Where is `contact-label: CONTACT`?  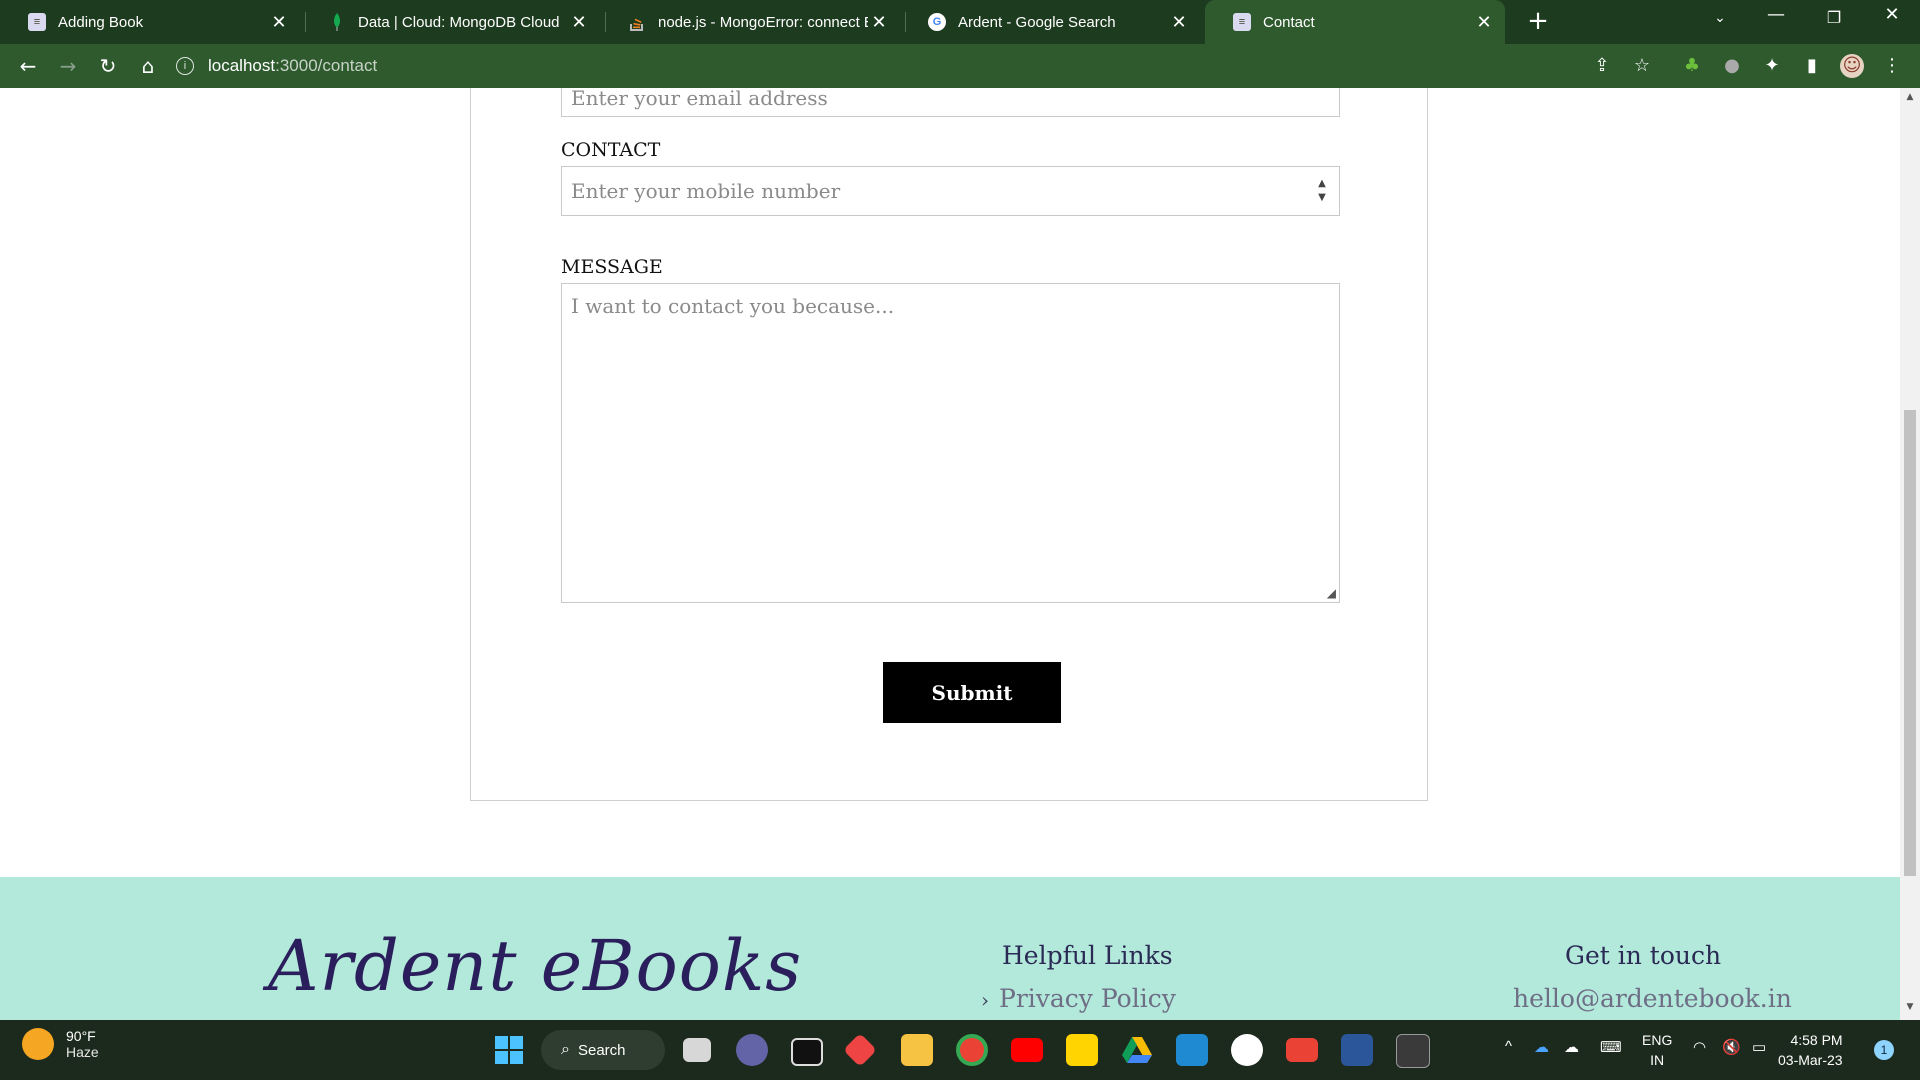
contact-label: CONTACT is located at coordinates (611, 150).